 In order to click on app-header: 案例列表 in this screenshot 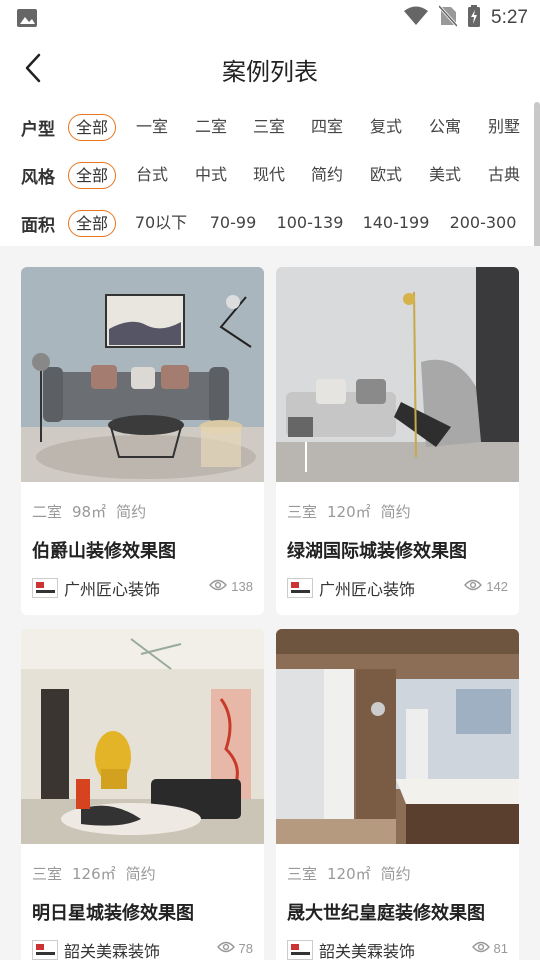, I will do `click(270, 69)`.